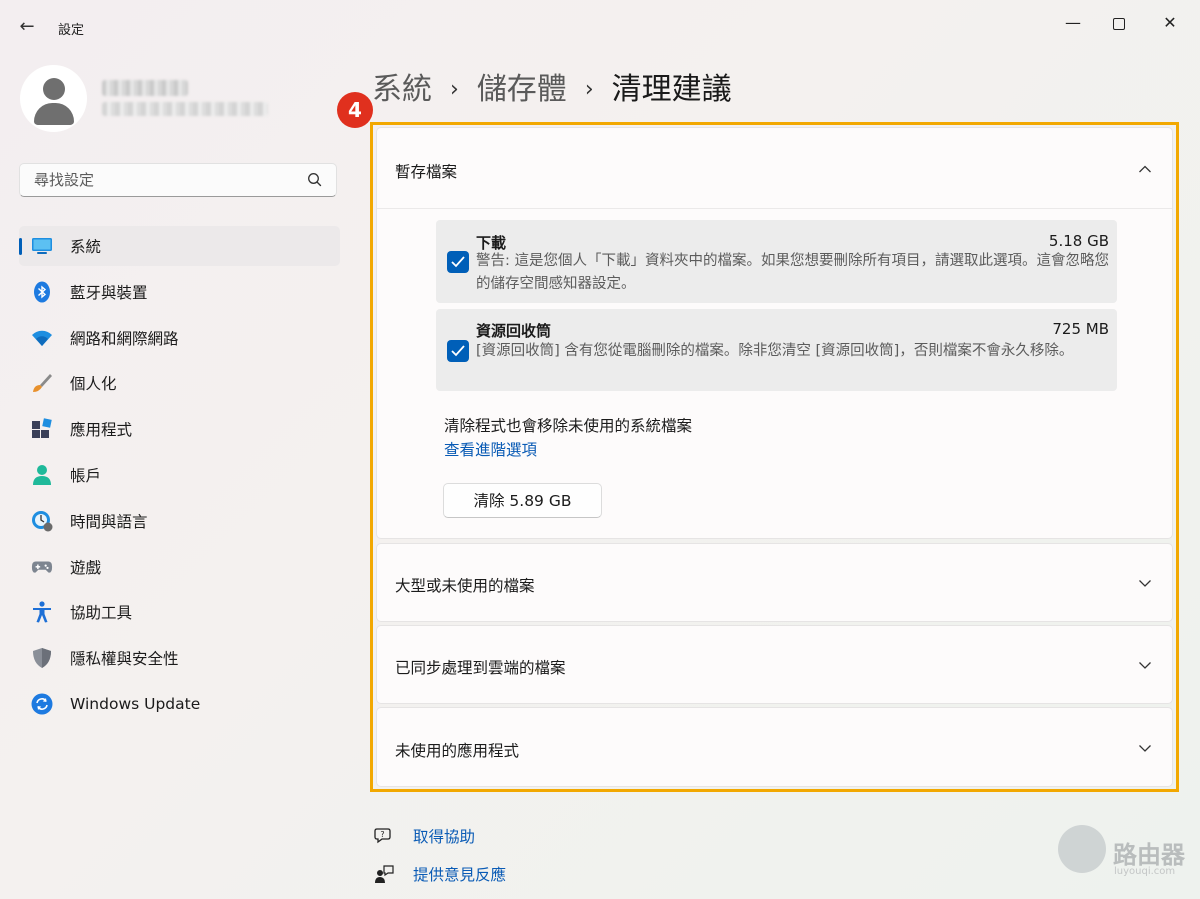  Describe the element at coordinates (384, 874) in the screenshot. I see `feedback-icon` at that location.